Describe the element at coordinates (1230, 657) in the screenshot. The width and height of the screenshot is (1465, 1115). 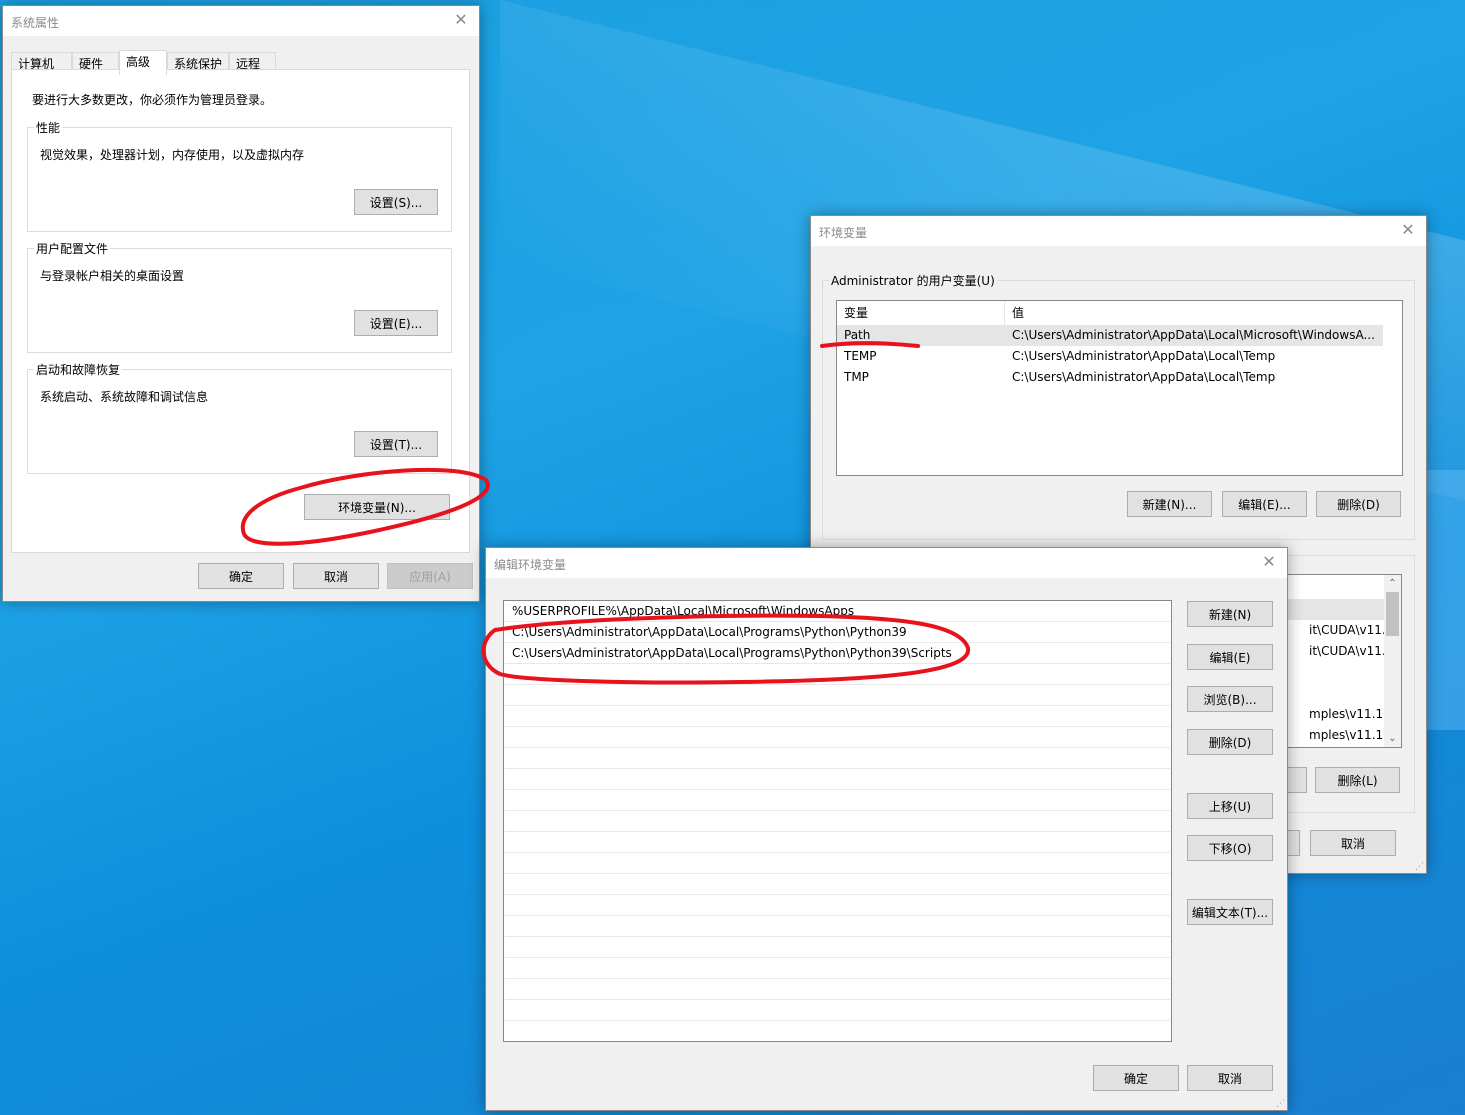
I see `edit-button: 编辑(E)` at that location.